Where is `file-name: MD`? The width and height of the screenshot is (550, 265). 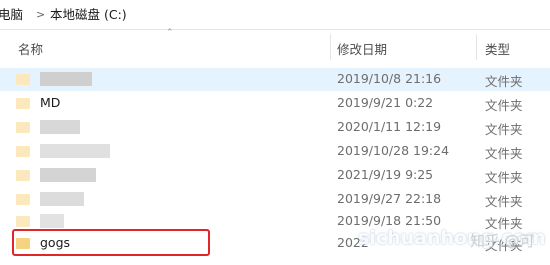 file-name: MD is located at coordinates (50, 102).